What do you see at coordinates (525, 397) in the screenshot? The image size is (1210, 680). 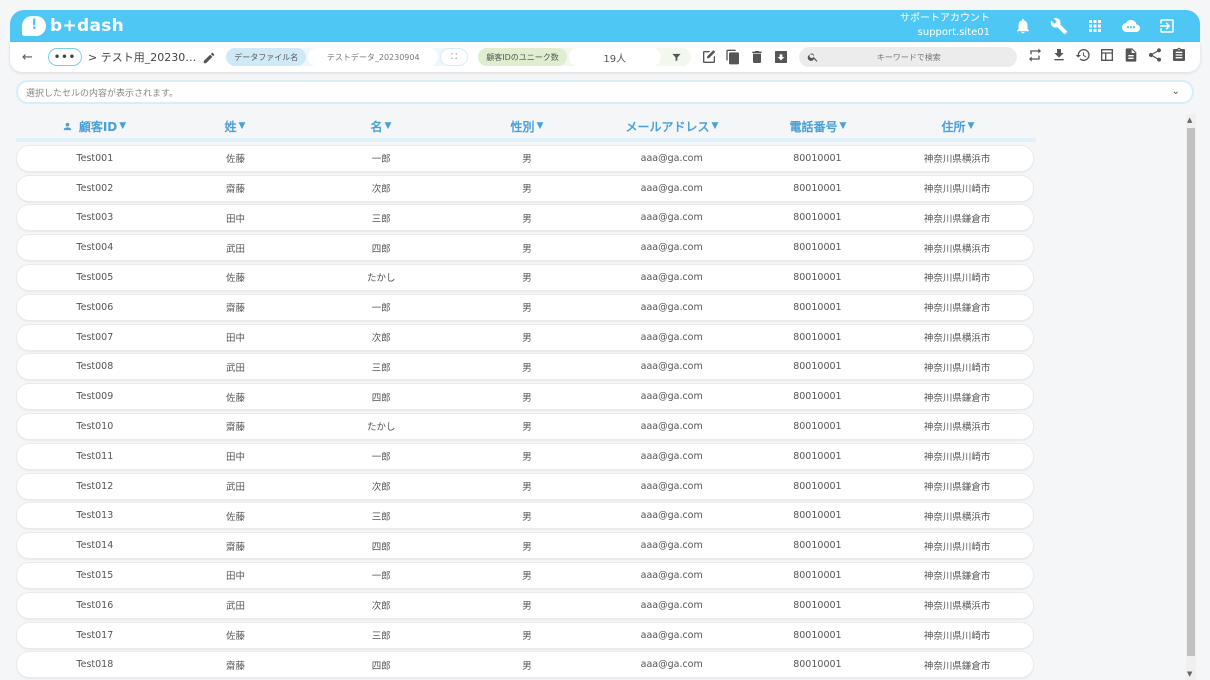 I see `table-row: Test009 佐藤 四郎男 aaa@ga.com 80010001 神奈川県鎌倉市` at bounding box center [525, 397].